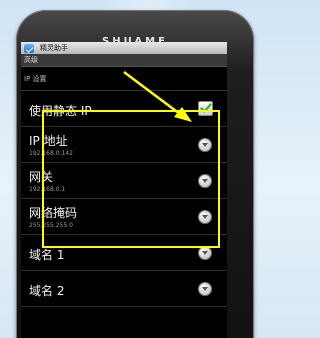  I want to click on pref-ip-address: IP 地址 192.168.0.142, so click(124, 145).